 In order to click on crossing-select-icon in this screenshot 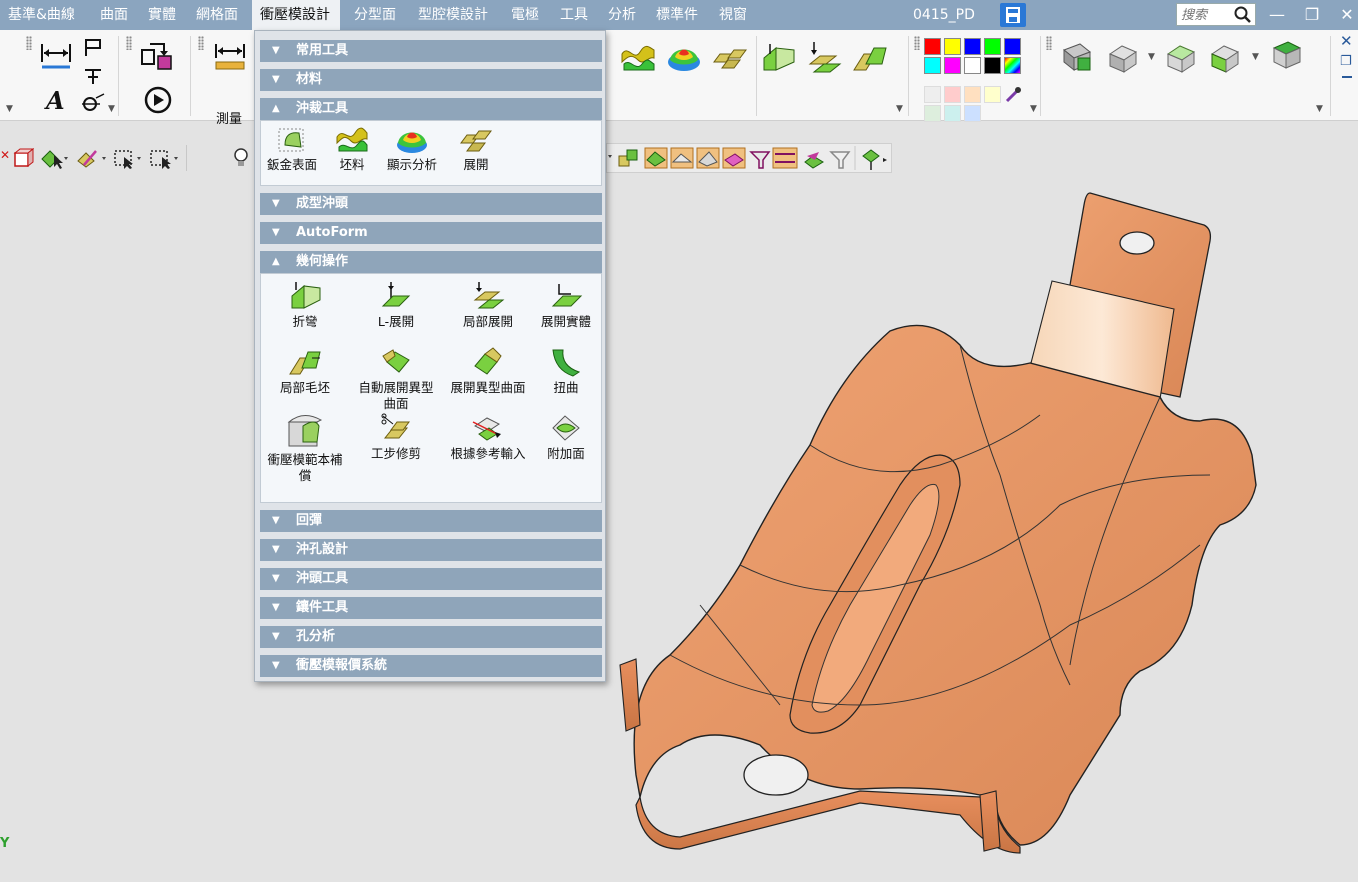, I will do `click(165, 160)`.